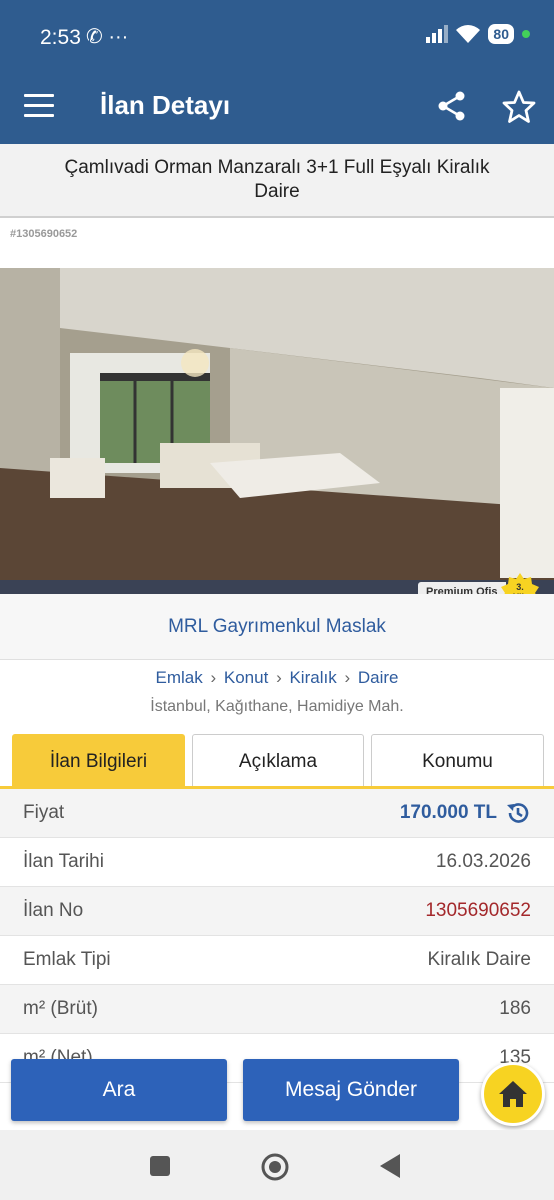  I want to click on tab-konumu: Konumu, so click(457, 761).